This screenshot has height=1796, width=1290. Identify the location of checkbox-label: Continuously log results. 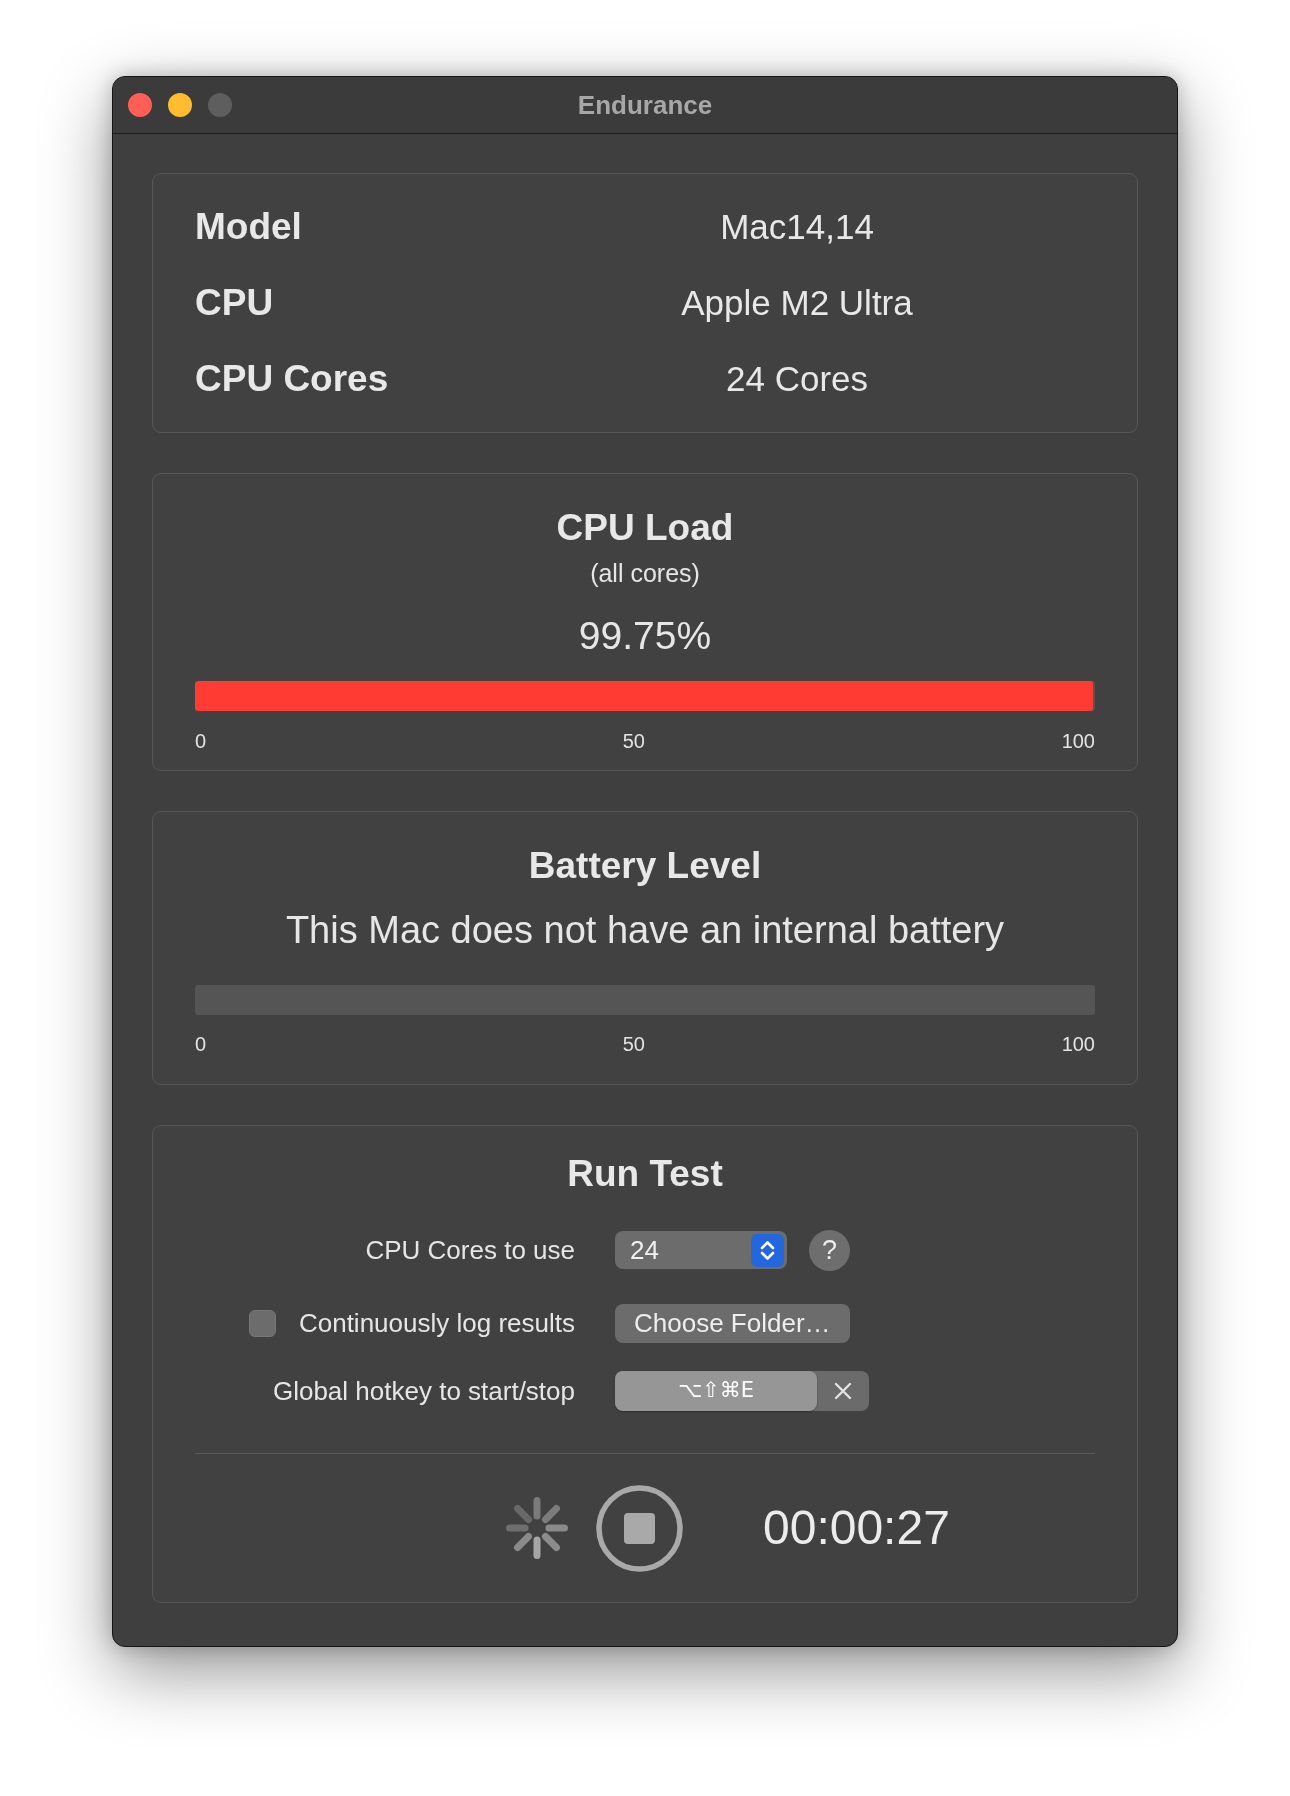
(436, 1323).